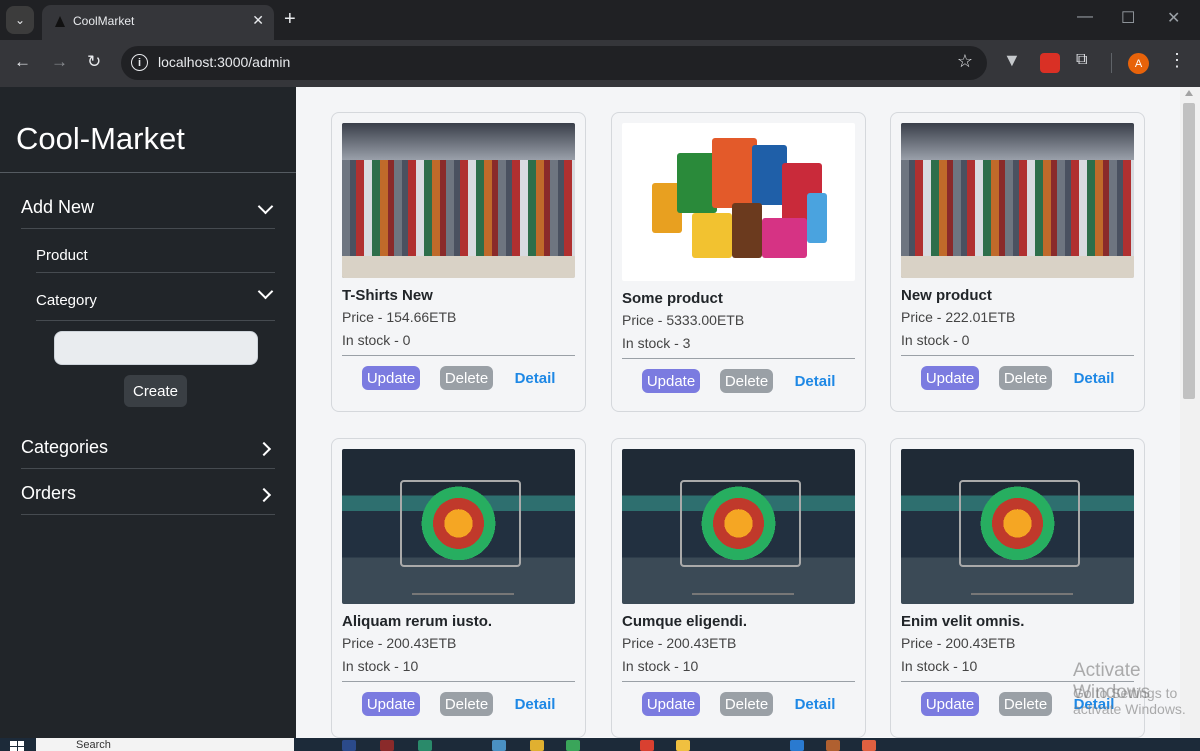 This screenshot has height=751, width=1200. I want to click on menu-item-product-label: Product, so click(62, 255).